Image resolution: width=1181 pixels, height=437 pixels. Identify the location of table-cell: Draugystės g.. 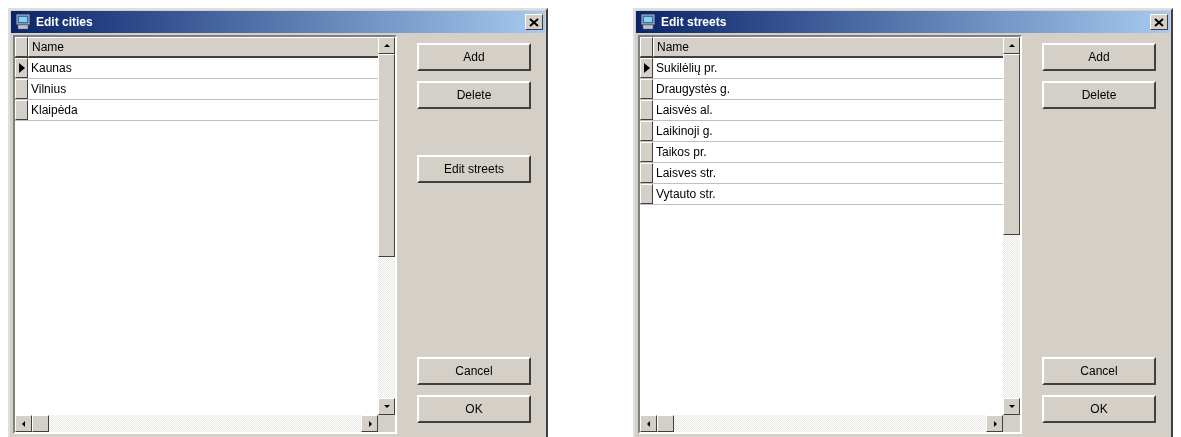
(828, 89).